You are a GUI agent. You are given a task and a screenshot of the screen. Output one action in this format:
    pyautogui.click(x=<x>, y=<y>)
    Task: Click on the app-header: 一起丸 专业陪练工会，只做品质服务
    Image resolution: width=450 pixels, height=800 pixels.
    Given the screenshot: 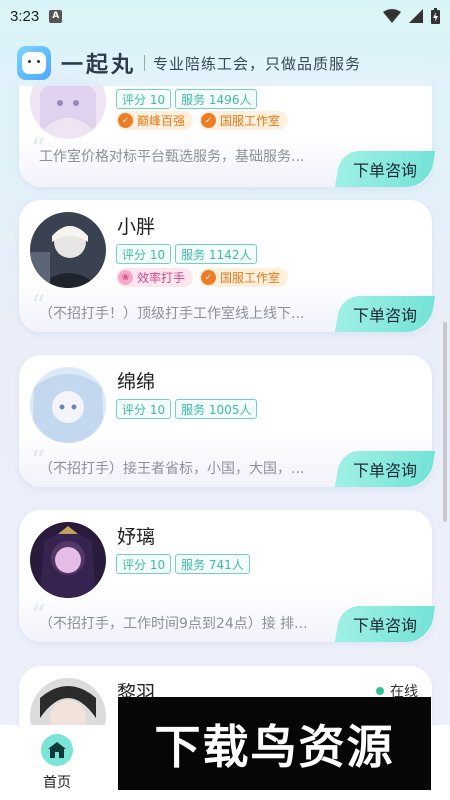 What is the action you would take?
    pyautogui.click(x=225, y=63)
    